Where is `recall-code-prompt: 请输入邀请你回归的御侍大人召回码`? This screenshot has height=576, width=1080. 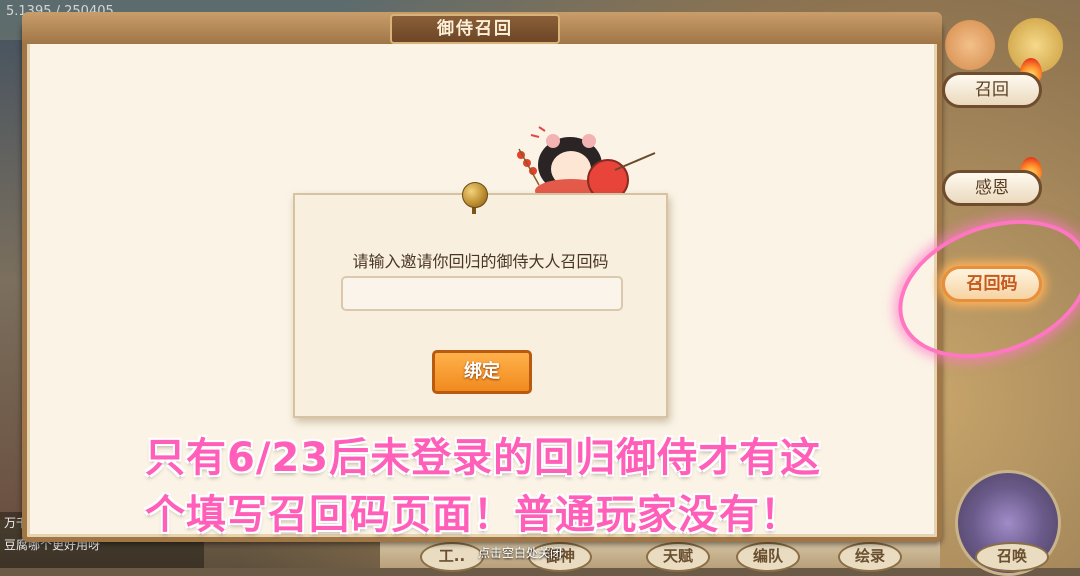
recall-code-prompt: 请输入邀请你回归的御侍大人召回码 is located at coordinates (480, 261).